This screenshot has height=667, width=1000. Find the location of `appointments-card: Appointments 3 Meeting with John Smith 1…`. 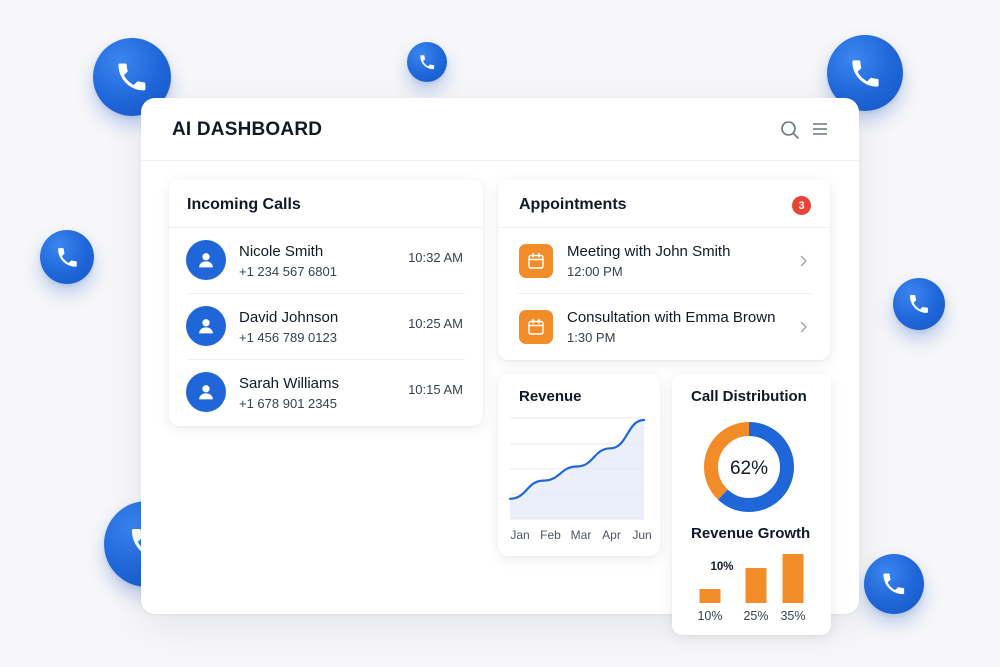

appointments-card: Appointments 3 Meeting with John Smith 1… is located at coordinates (664, 270).